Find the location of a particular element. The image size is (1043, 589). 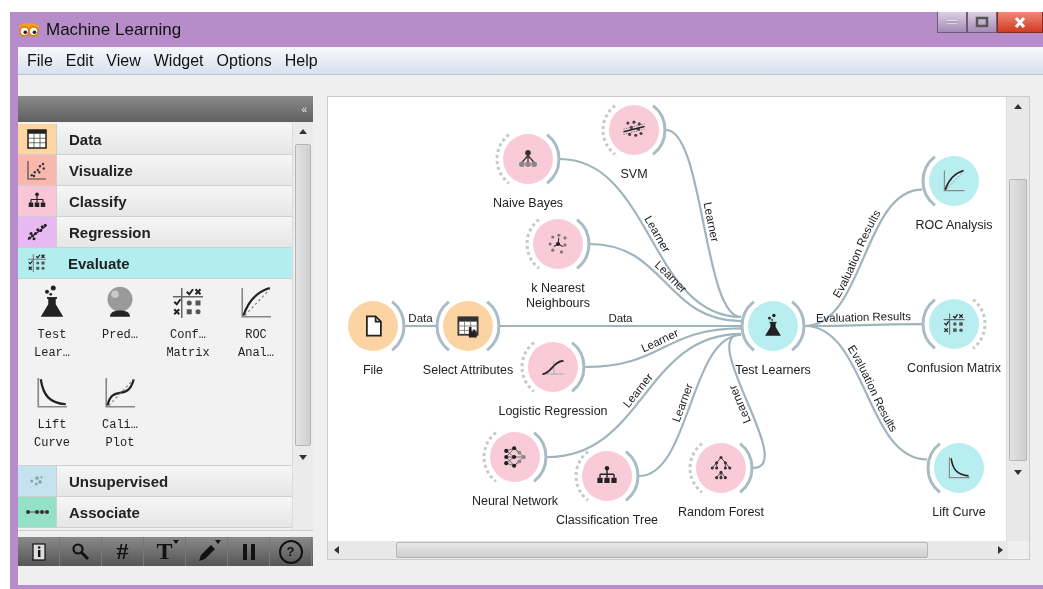

table-icon is located at coordinates (37, 139).